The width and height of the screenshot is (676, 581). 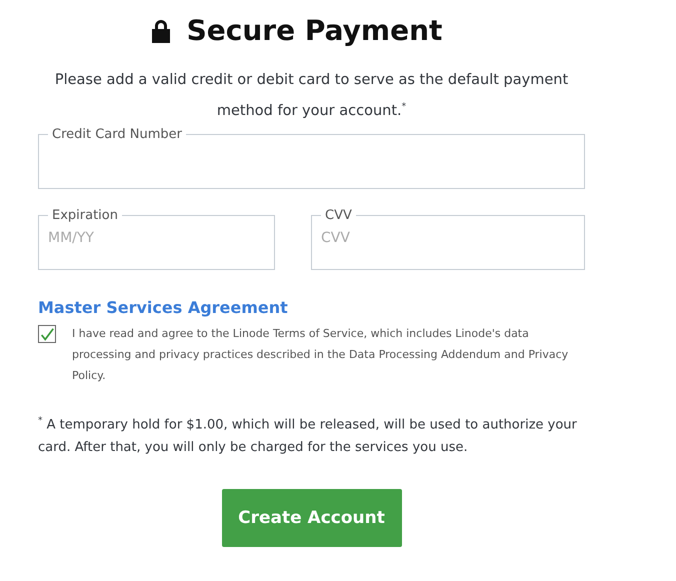 What do you see at coordinates (117, 134) in the screenshot?
I see `field-label: Credit Card Number` at bounding box center [117, 134].